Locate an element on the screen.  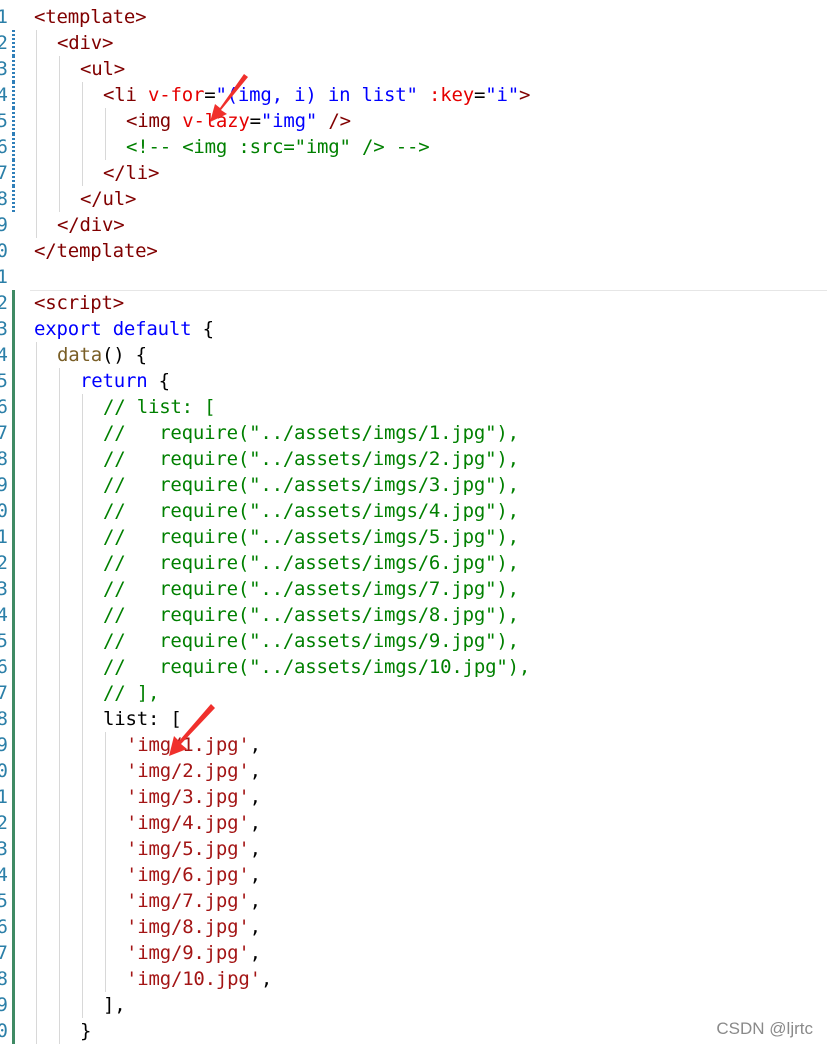
code-token: 'img/8.jpg' is located at coordinates (188, 927).